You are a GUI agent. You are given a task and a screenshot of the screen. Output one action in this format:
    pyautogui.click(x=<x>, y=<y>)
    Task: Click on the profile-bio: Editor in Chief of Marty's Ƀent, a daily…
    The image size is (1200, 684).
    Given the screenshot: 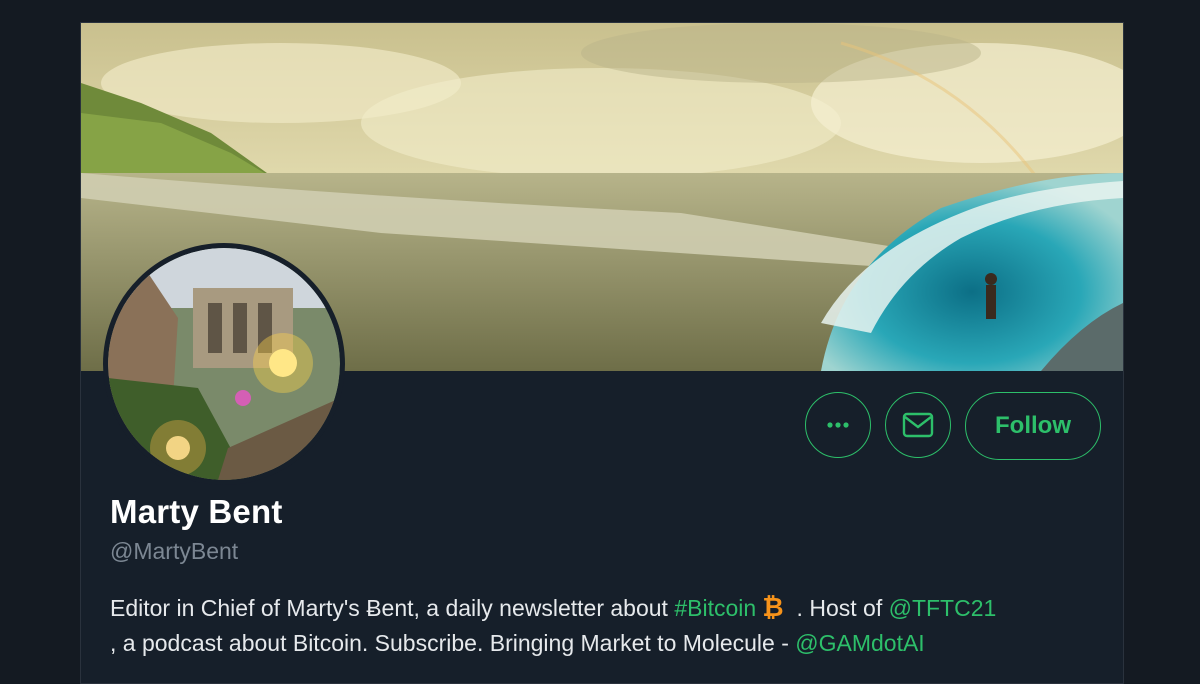 What is the action you would take?
    pyautogui.click(x=610, y=626)
    